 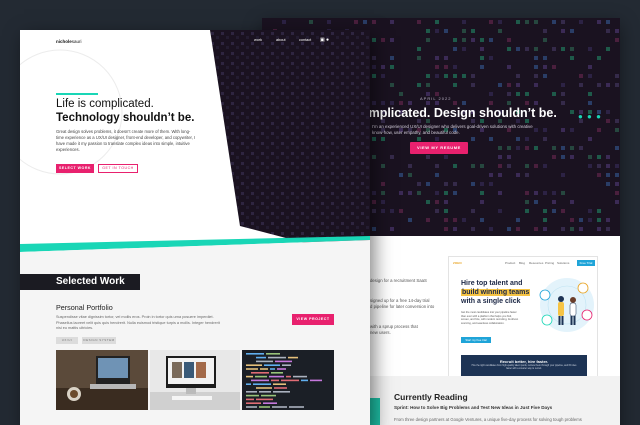 I want to click on github-icon: ●, so click(x=327, y=40).